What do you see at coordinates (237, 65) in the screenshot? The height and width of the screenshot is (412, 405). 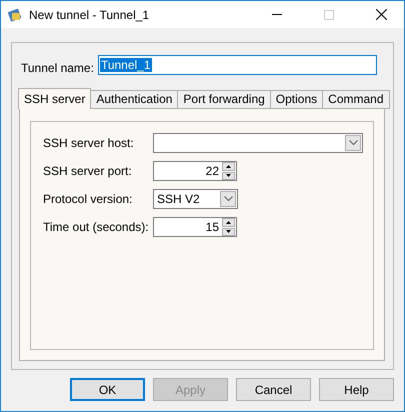 I see `tunnel-name-field: Tunnel_1` at bounding box center [237, 65].